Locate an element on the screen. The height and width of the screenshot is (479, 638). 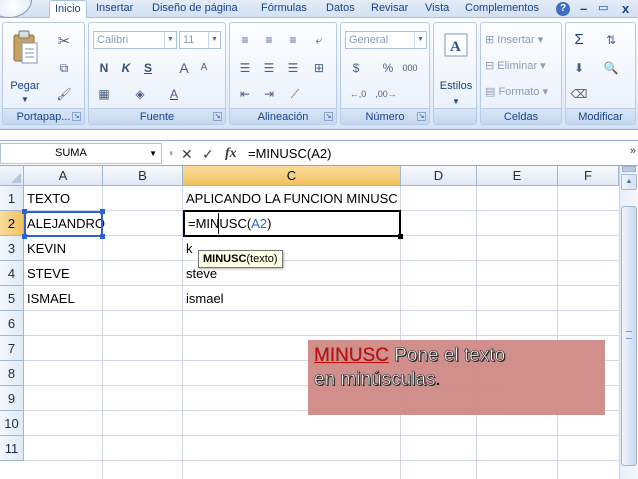
alineacion-launcher-icon: ↘ is located at coordinates (328, 116).